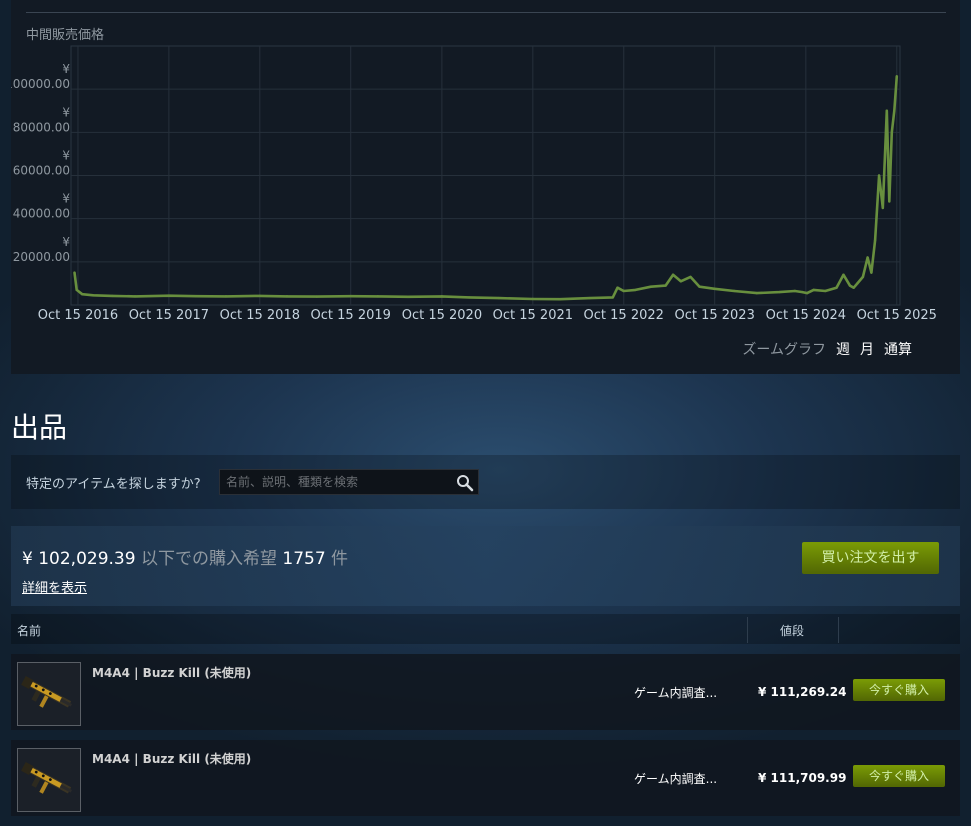  Describe the element at coordinates (29, 631) in the screenshot. I see `column-name-header: 名前` at that location.